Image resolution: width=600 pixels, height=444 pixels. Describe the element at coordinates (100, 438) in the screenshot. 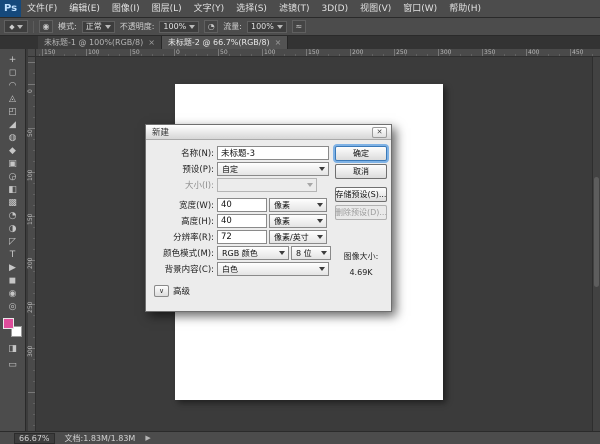

I see `document-size-info: 文档:1.83M/1.83M` at that location.